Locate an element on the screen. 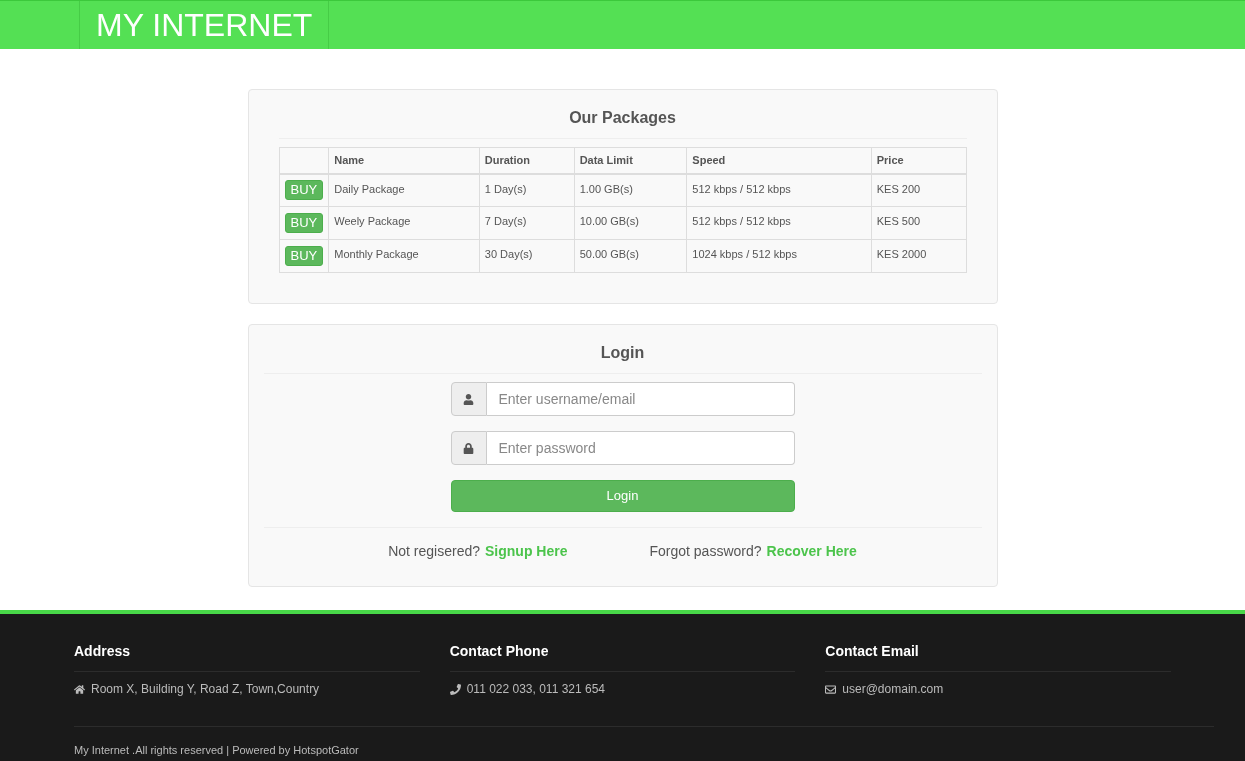 This screenshot has height=761, width=1245. column-header: Name is located at coordinates (404, 160).